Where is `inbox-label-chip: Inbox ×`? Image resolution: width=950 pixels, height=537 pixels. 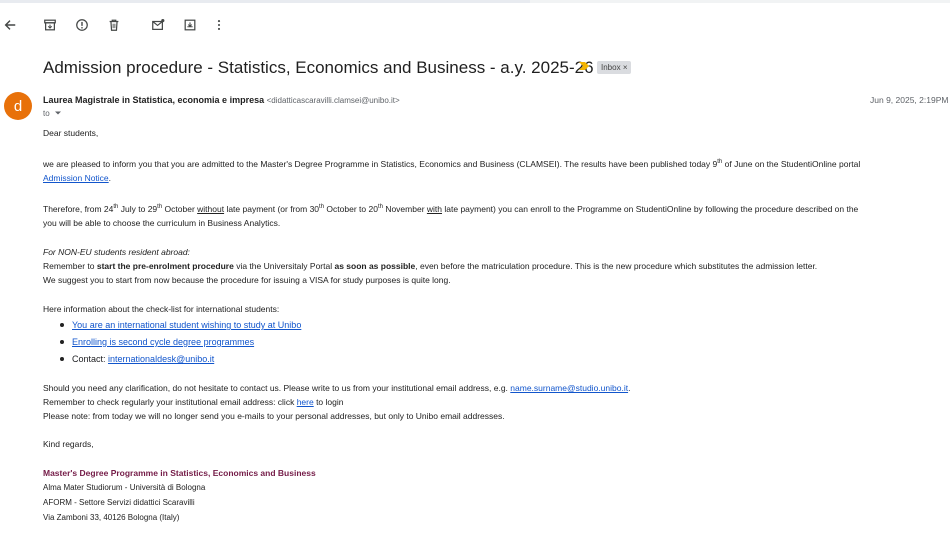
inbox-label-chip: Inbox × is located at coordinates (614, 67).